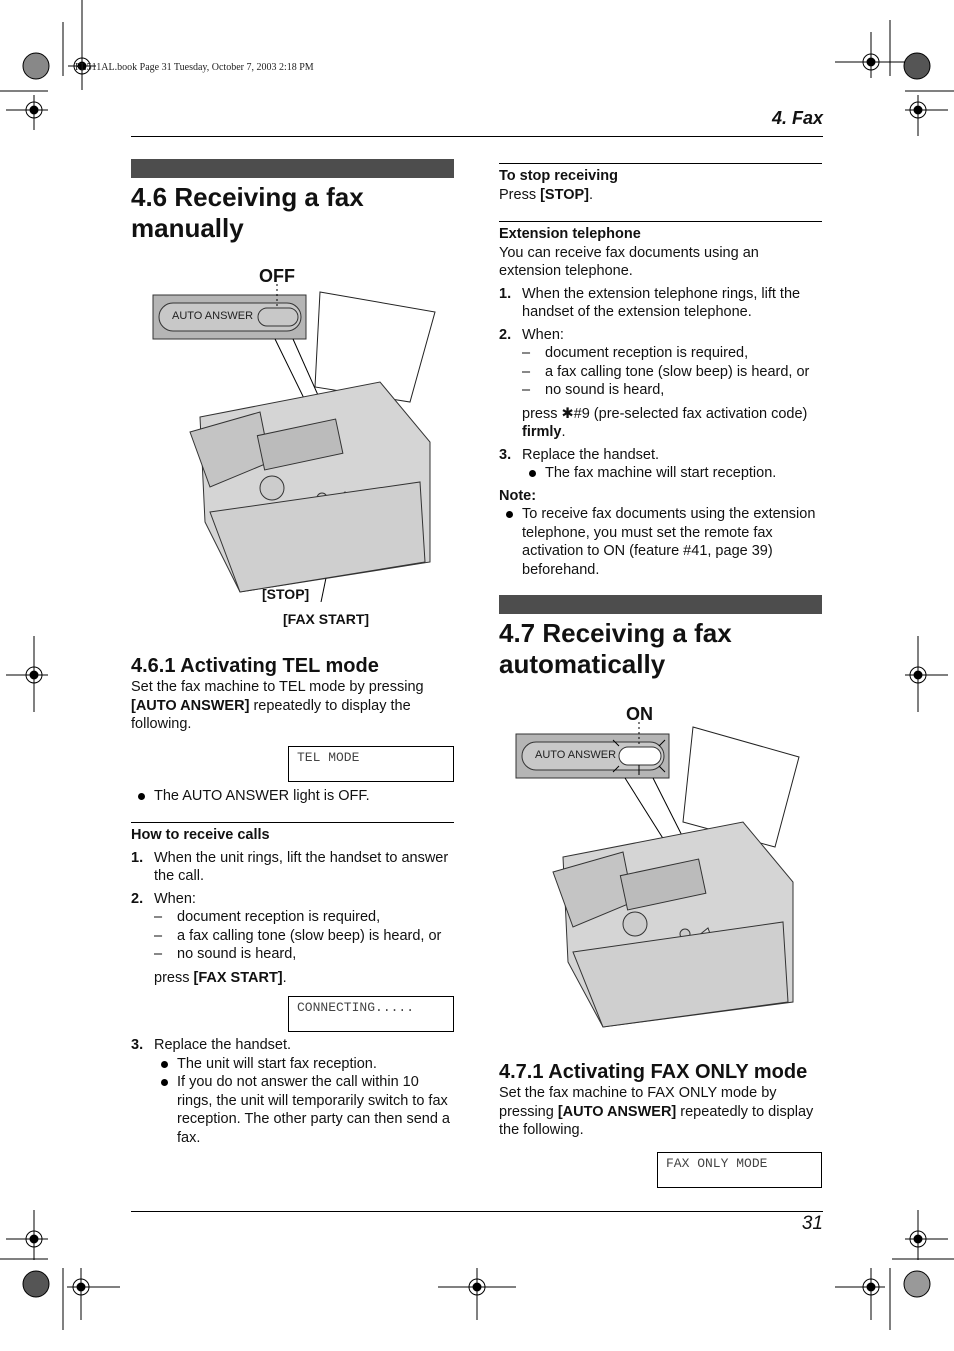 The image size is (954, 1351). I want to click on auto-answer-light-off, so click(278, 317).